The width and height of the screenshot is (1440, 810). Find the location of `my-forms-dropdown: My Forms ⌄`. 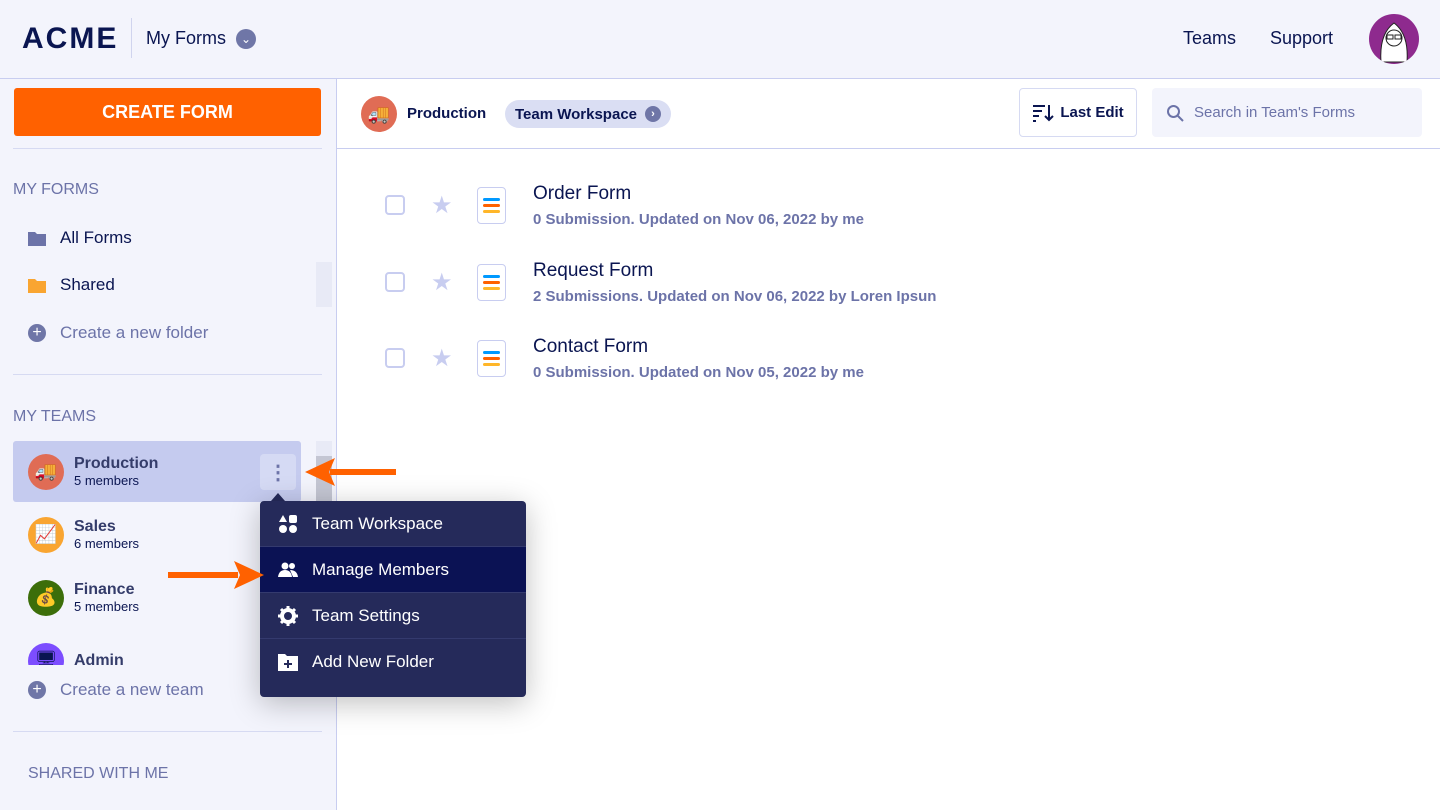

my-forms-dropdown: My Forms ⌄ is located at coordinates (201, 38).